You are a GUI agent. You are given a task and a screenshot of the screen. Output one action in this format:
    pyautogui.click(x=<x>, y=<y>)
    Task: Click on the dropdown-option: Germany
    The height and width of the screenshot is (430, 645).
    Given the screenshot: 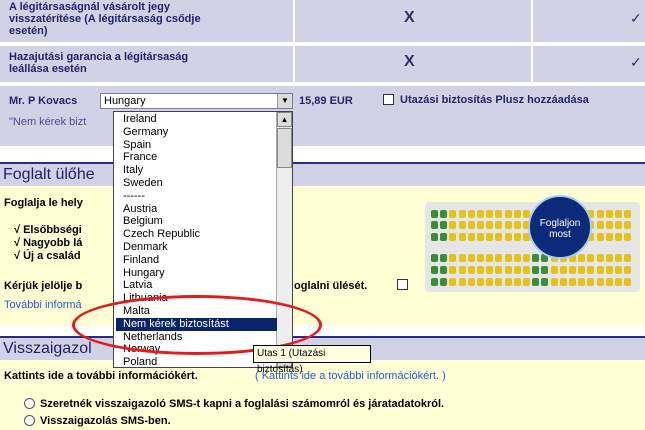 What is the action you would take?
    pyautogui.click(x=145, y=132)
    